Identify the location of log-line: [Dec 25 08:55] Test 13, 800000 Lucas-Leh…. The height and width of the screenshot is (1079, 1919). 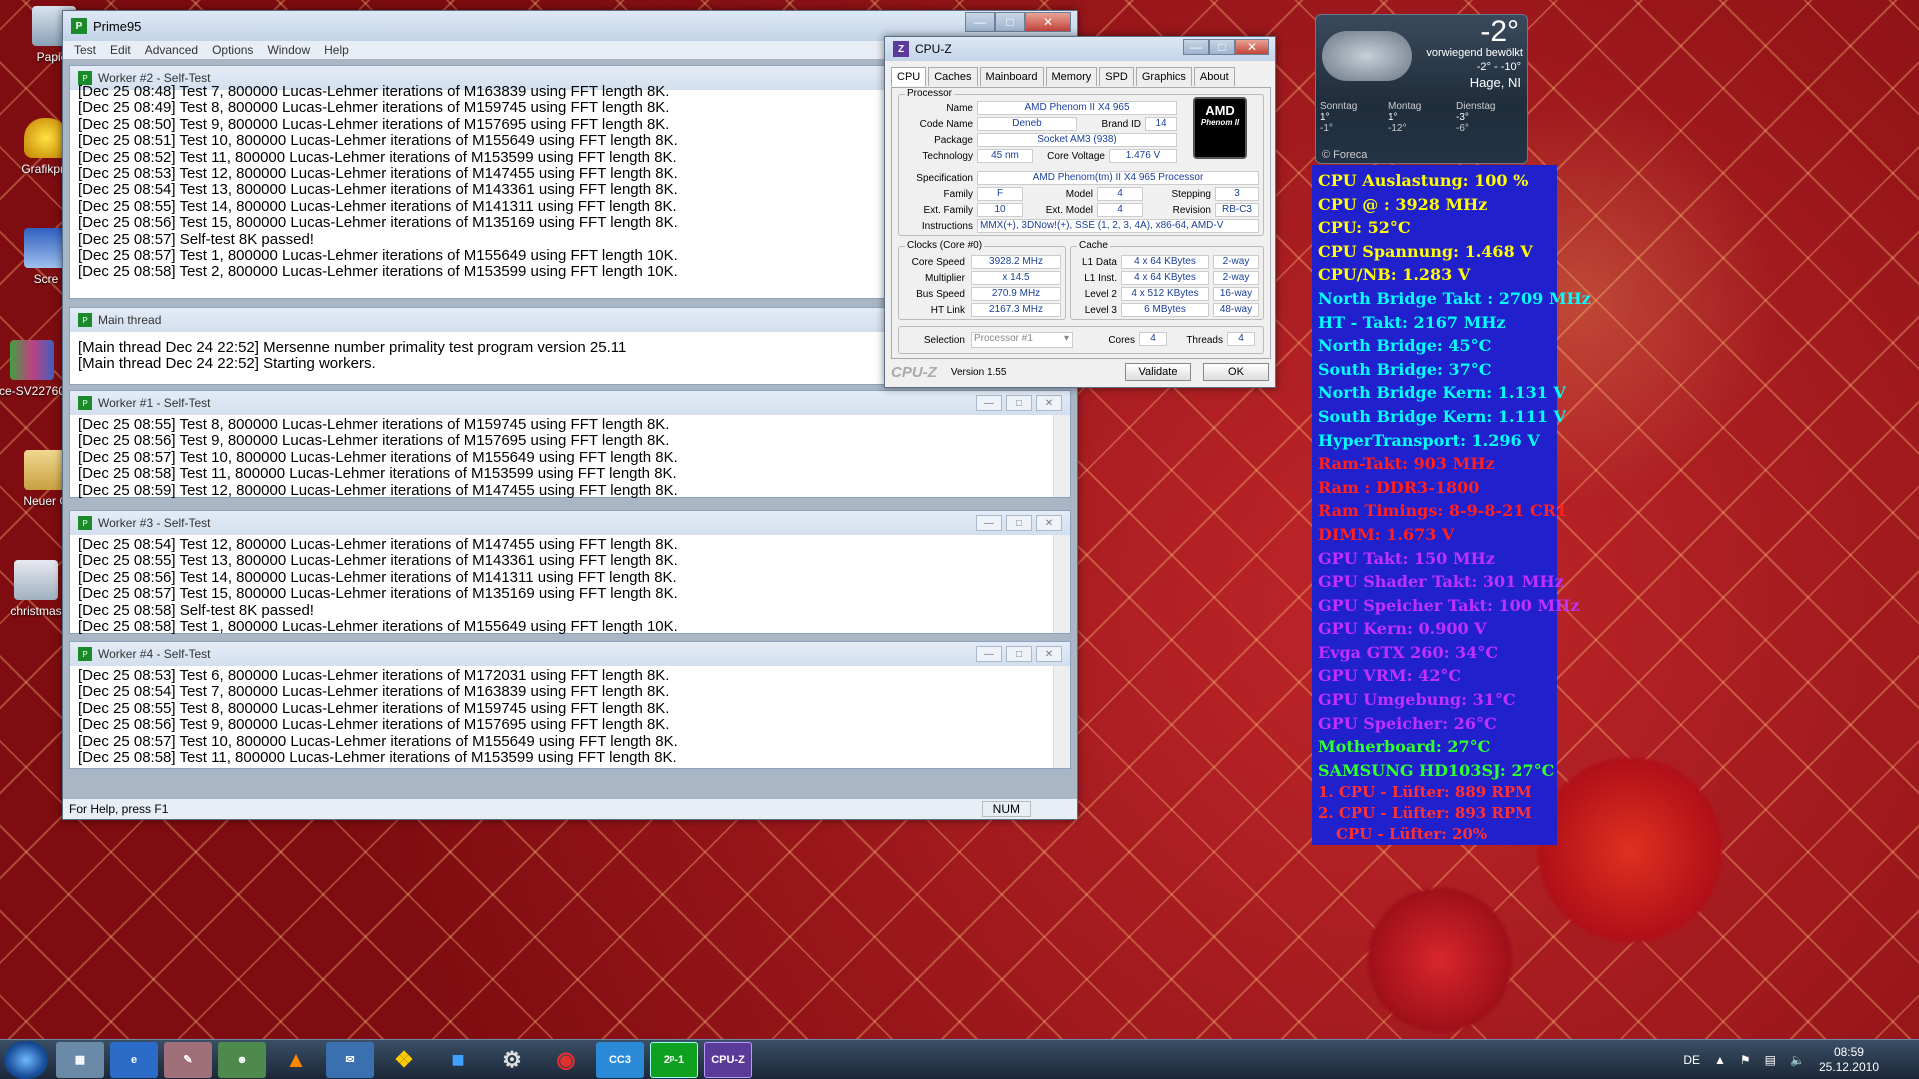
(378, 561).